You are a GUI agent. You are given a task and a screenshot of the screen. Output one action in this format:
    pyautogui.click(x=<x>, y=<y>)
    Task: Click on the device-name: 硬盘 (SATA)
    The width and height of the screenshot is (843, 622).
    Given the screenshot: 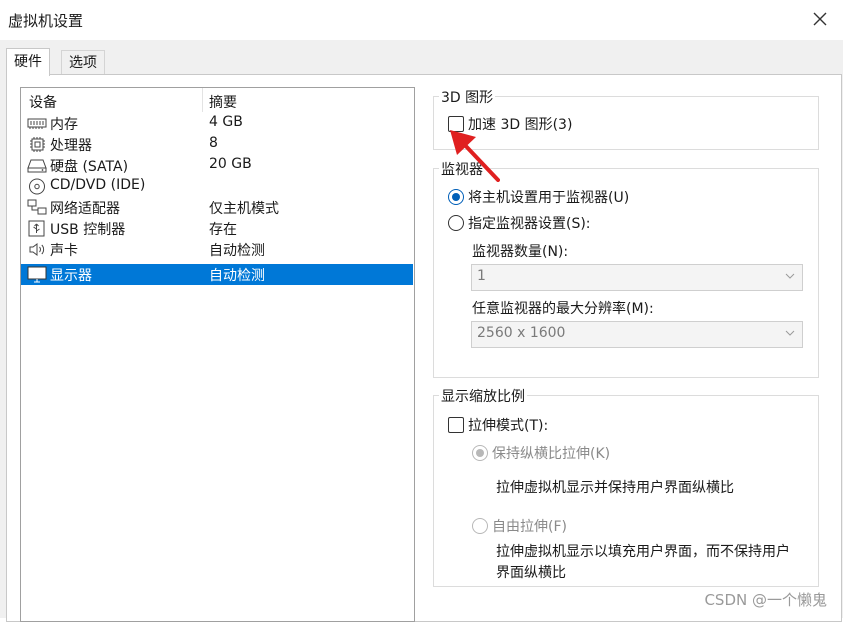 What is the action you would take?
    pyautogui.click(x=89, y=167)
    